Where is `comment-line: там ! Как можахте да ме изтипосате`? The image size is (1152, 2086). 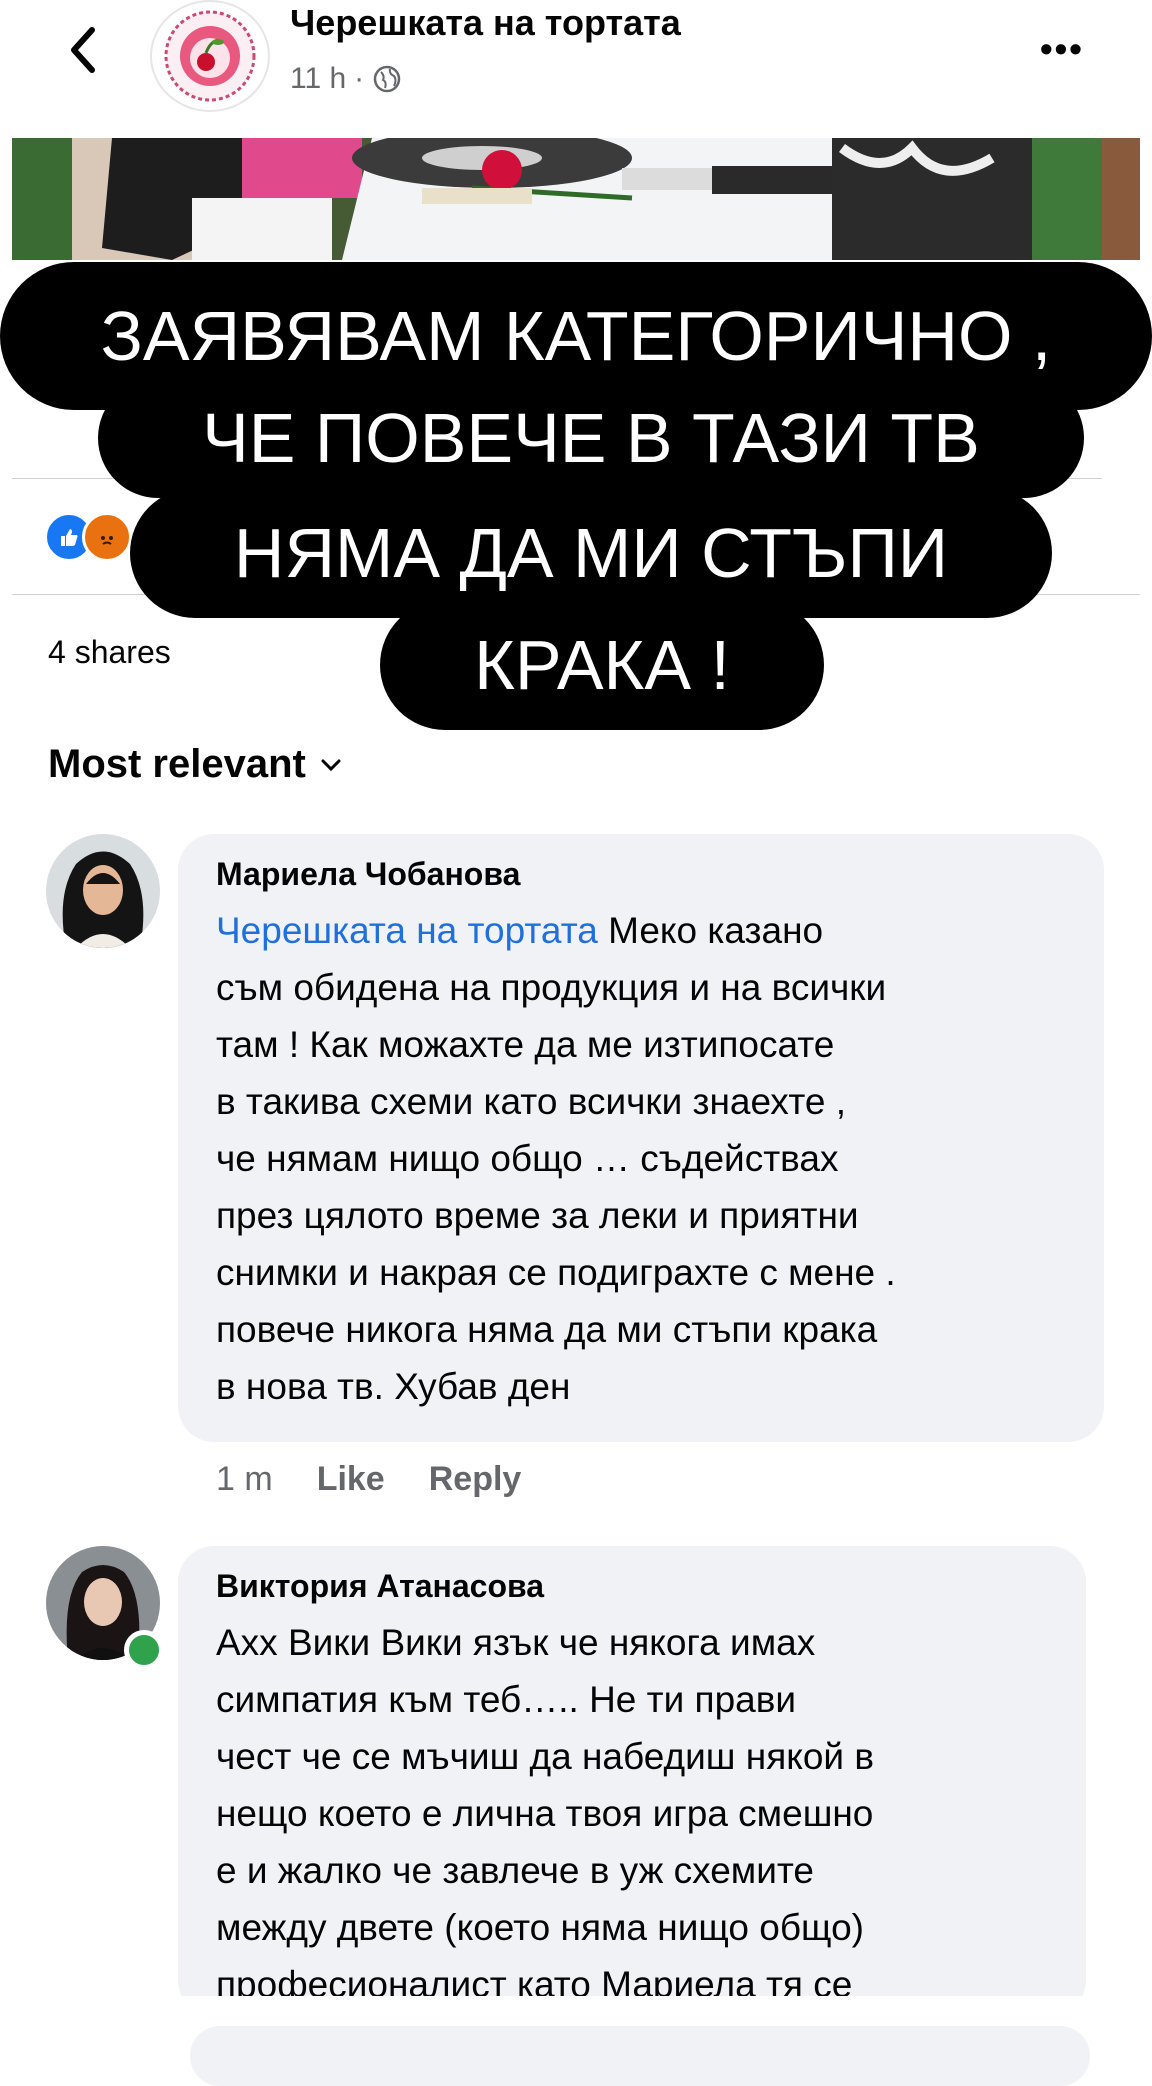 comment-line: там ! Как можахте да ме изтипосате is located at coordinates (525, 1044).